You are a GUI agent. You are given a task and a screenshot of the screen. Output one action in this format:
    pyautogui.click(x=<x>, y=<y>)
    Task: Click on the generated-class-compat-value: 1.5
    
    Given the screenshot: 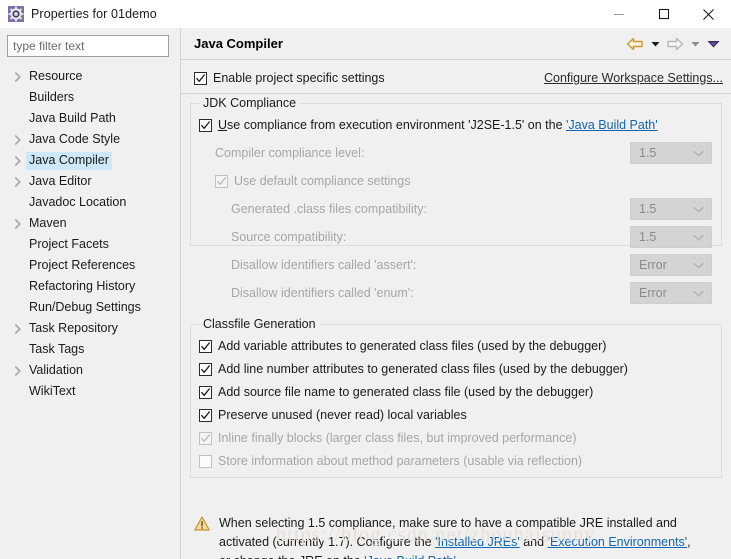 What is the action you would take?
    pyautogui.click(x=648, y=209)
    